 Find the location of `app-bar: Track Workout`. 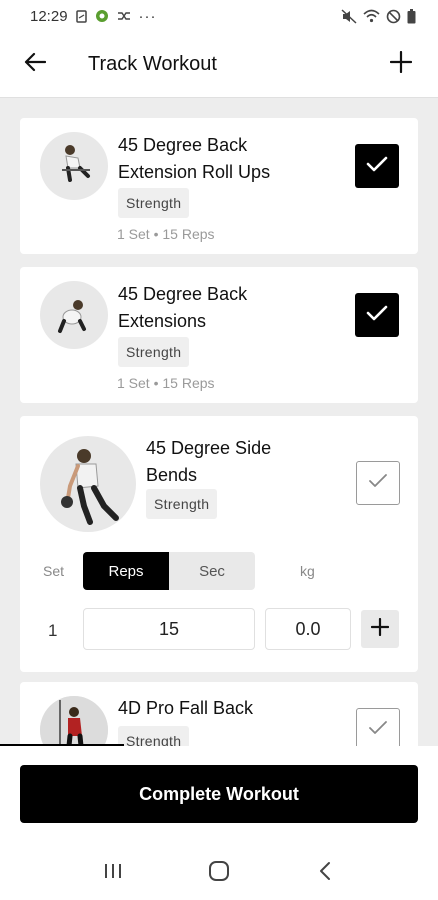

app-bar: Track Workout is located at coordinates (219, 65).